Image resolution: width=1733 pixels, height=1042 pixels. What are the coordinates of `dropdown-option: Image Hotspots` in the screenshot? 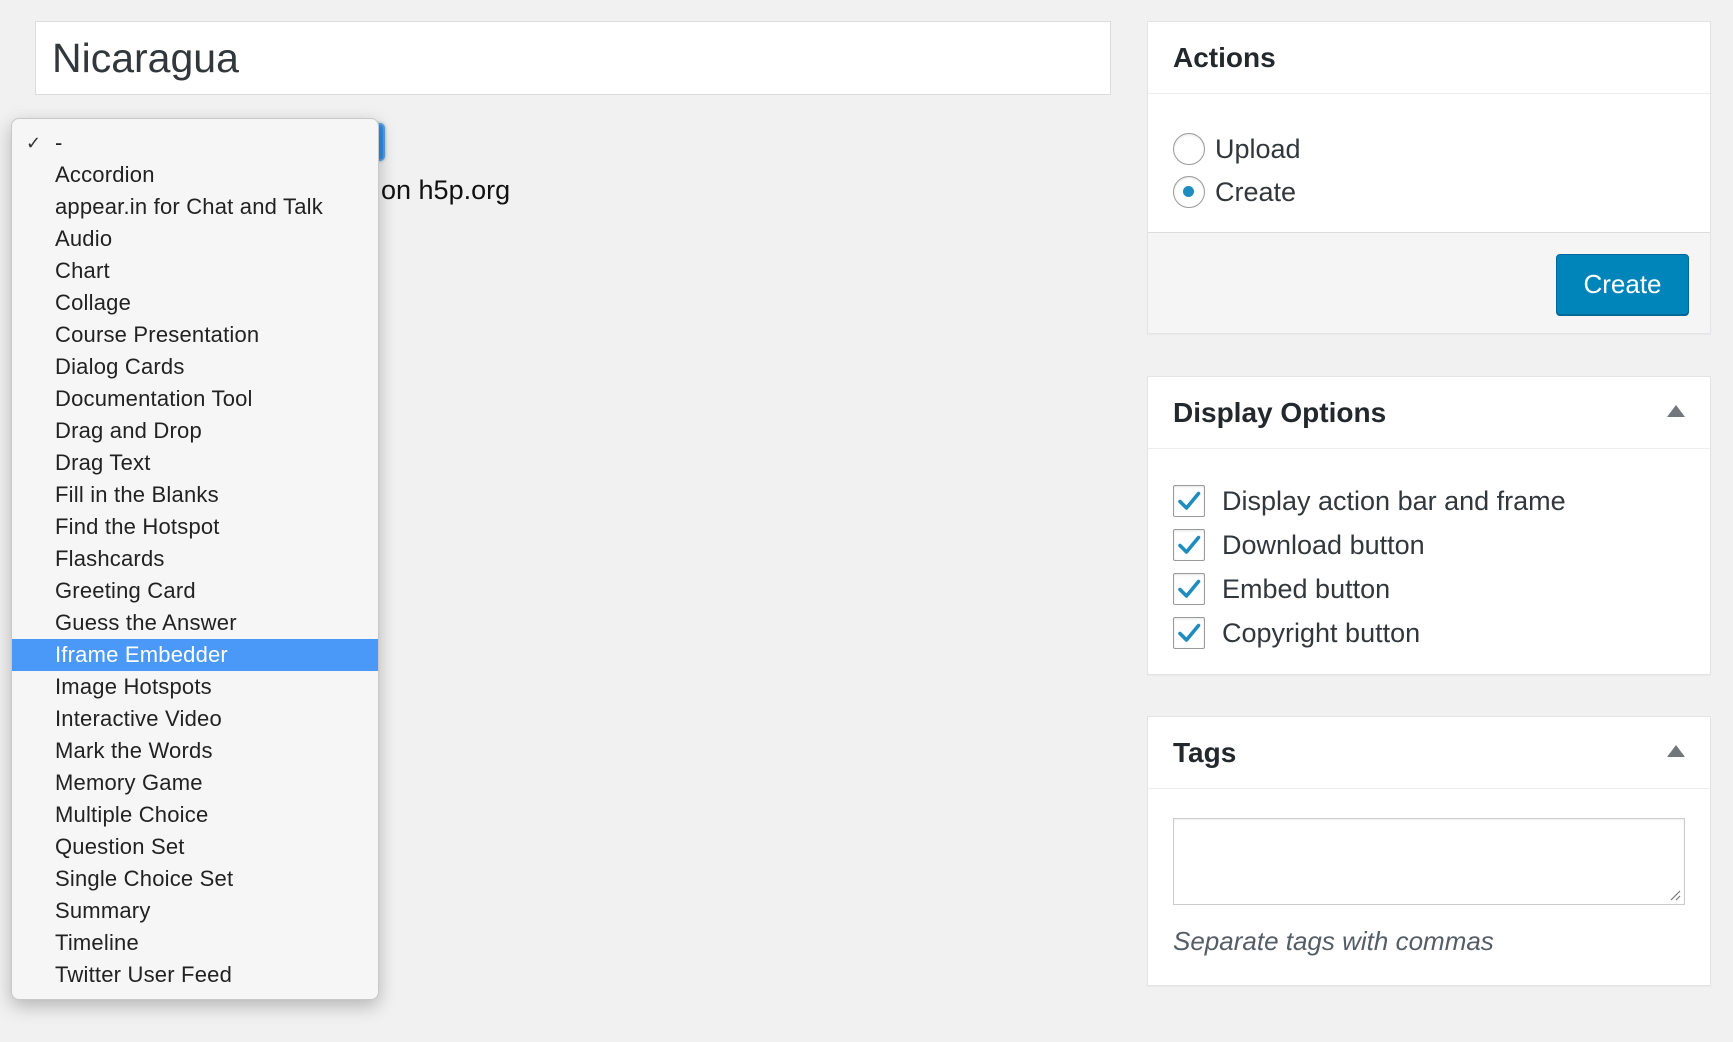 It's located at (195, 687).